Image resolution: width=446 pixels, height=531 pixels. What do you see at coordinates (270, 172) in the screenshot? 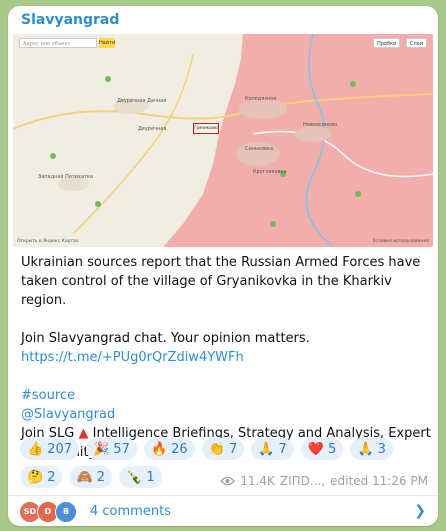
I see `map-label: Кругляковка` at bounding box center [270, 172].